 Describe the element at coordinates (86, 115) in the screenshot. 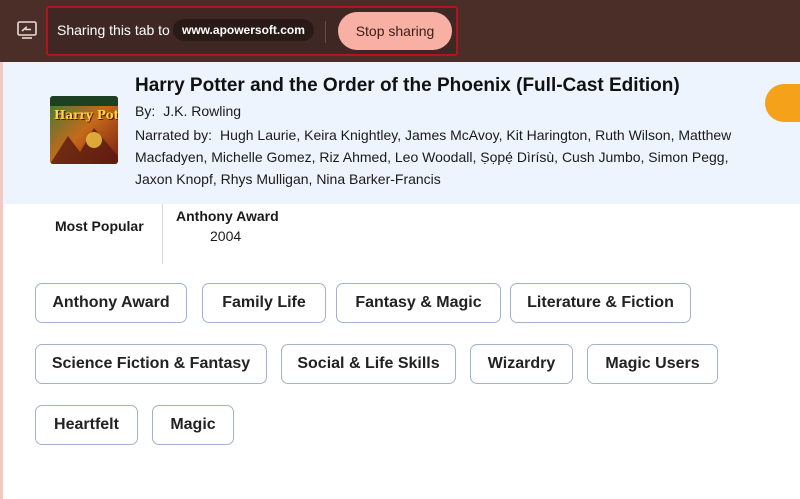

I see `cover-title: Harry Potter` at that location.